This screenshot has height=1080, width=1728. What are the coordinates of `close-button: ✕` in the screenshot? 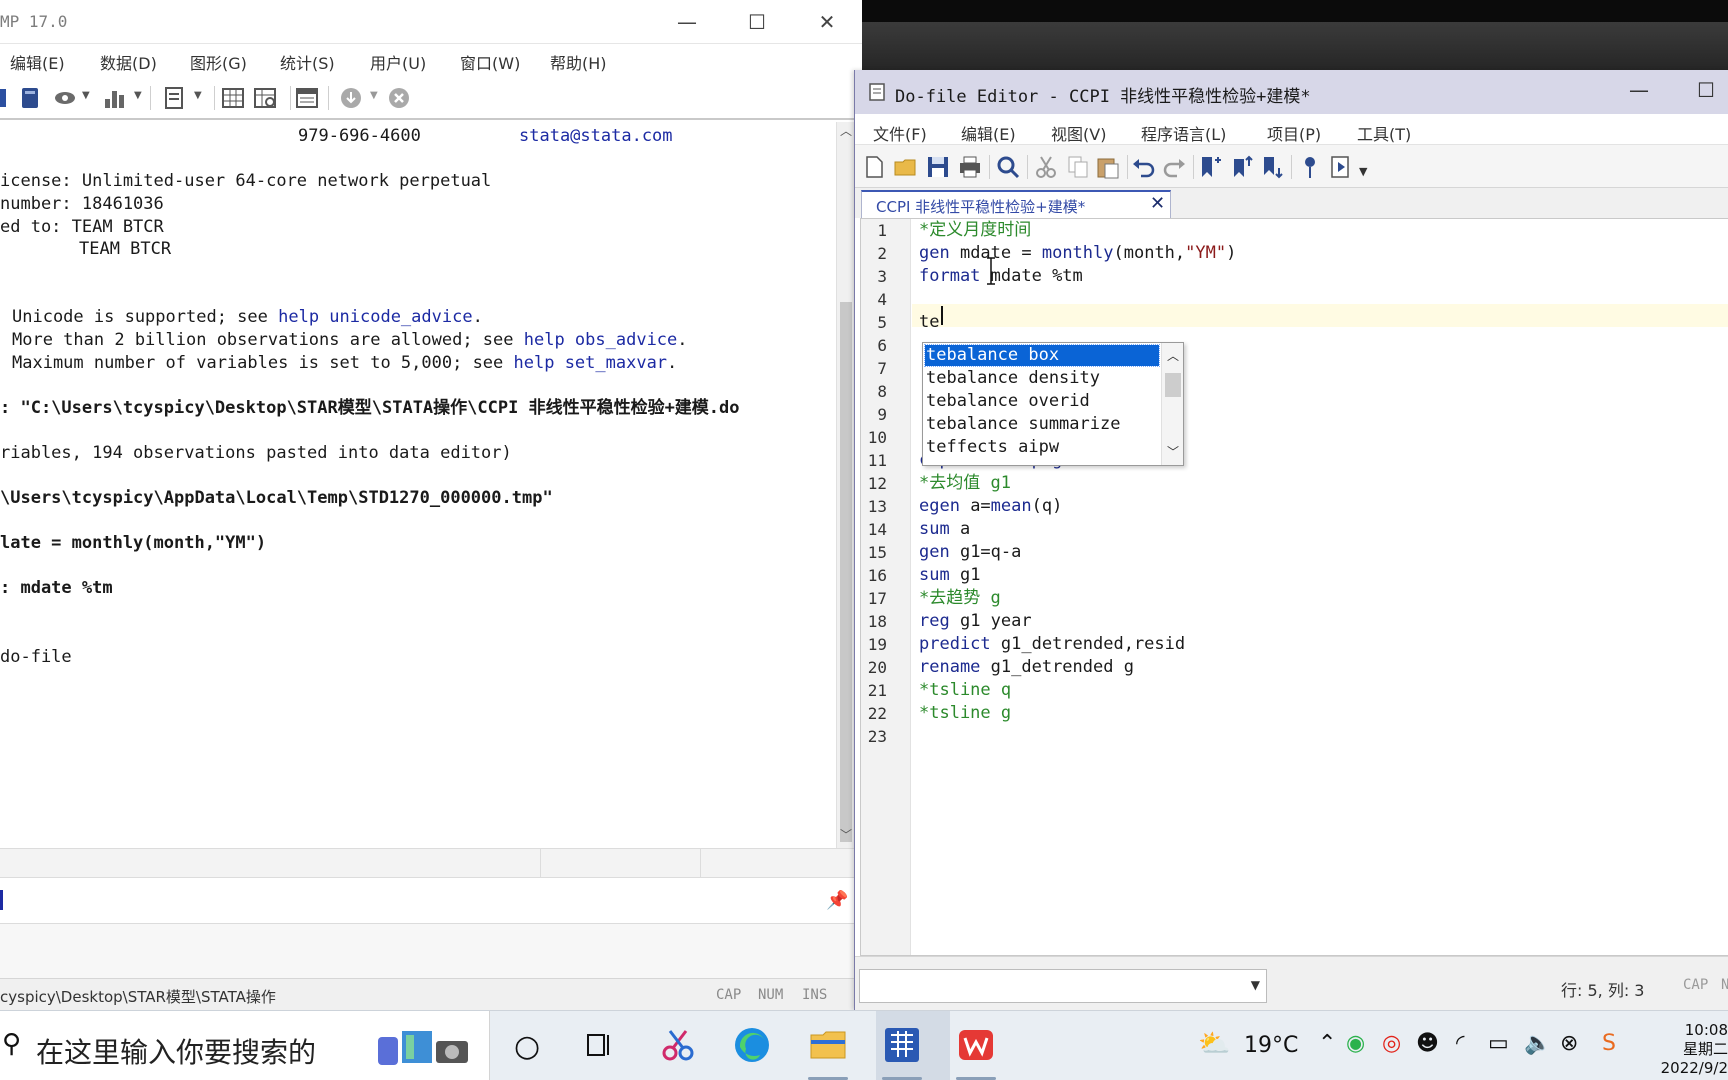 It's located at (827, 22).